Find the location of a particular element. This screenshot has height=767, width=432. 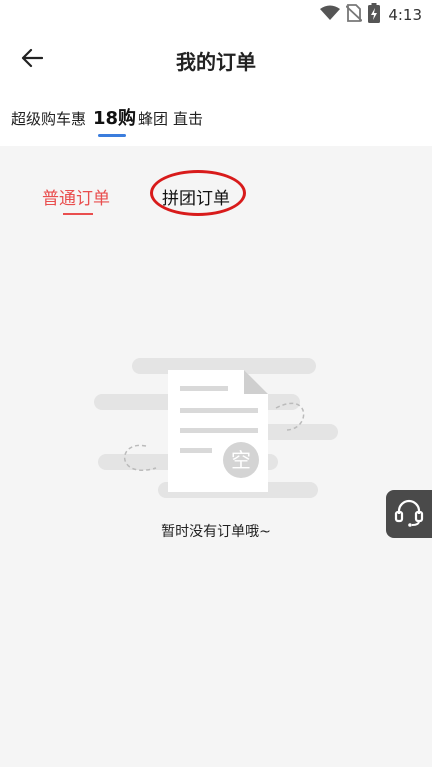

empty-badge-text: 空 is located at coordinates (241, 460).